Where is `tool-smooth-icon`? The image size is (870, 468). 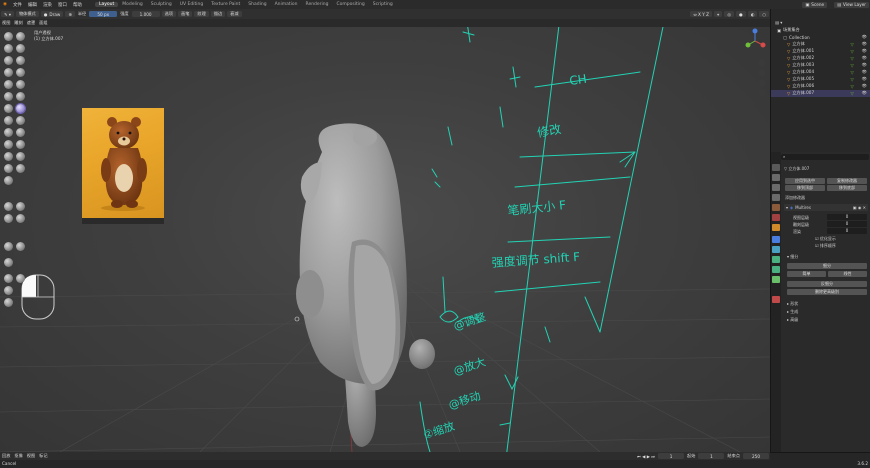
tool-smooth-icon is located at coordinates (8, 84).